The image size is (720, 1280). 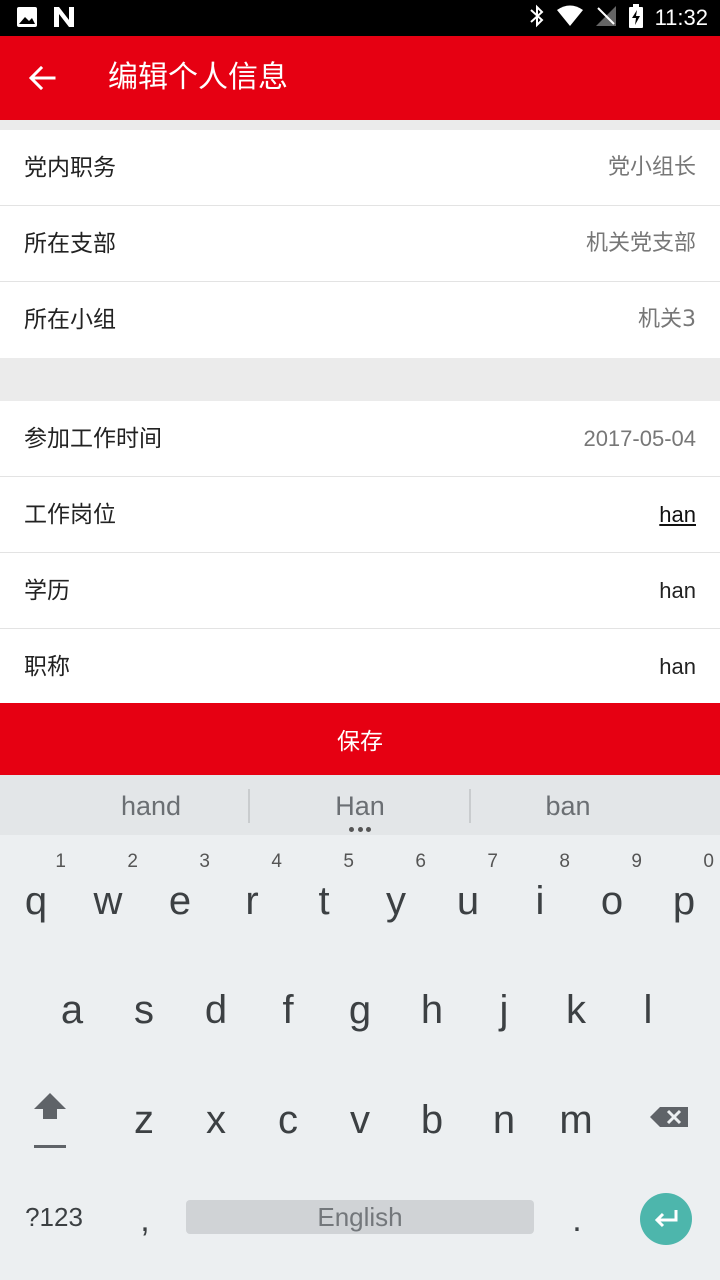 I want to click on wifi-icon, so click(x=569, y=18).